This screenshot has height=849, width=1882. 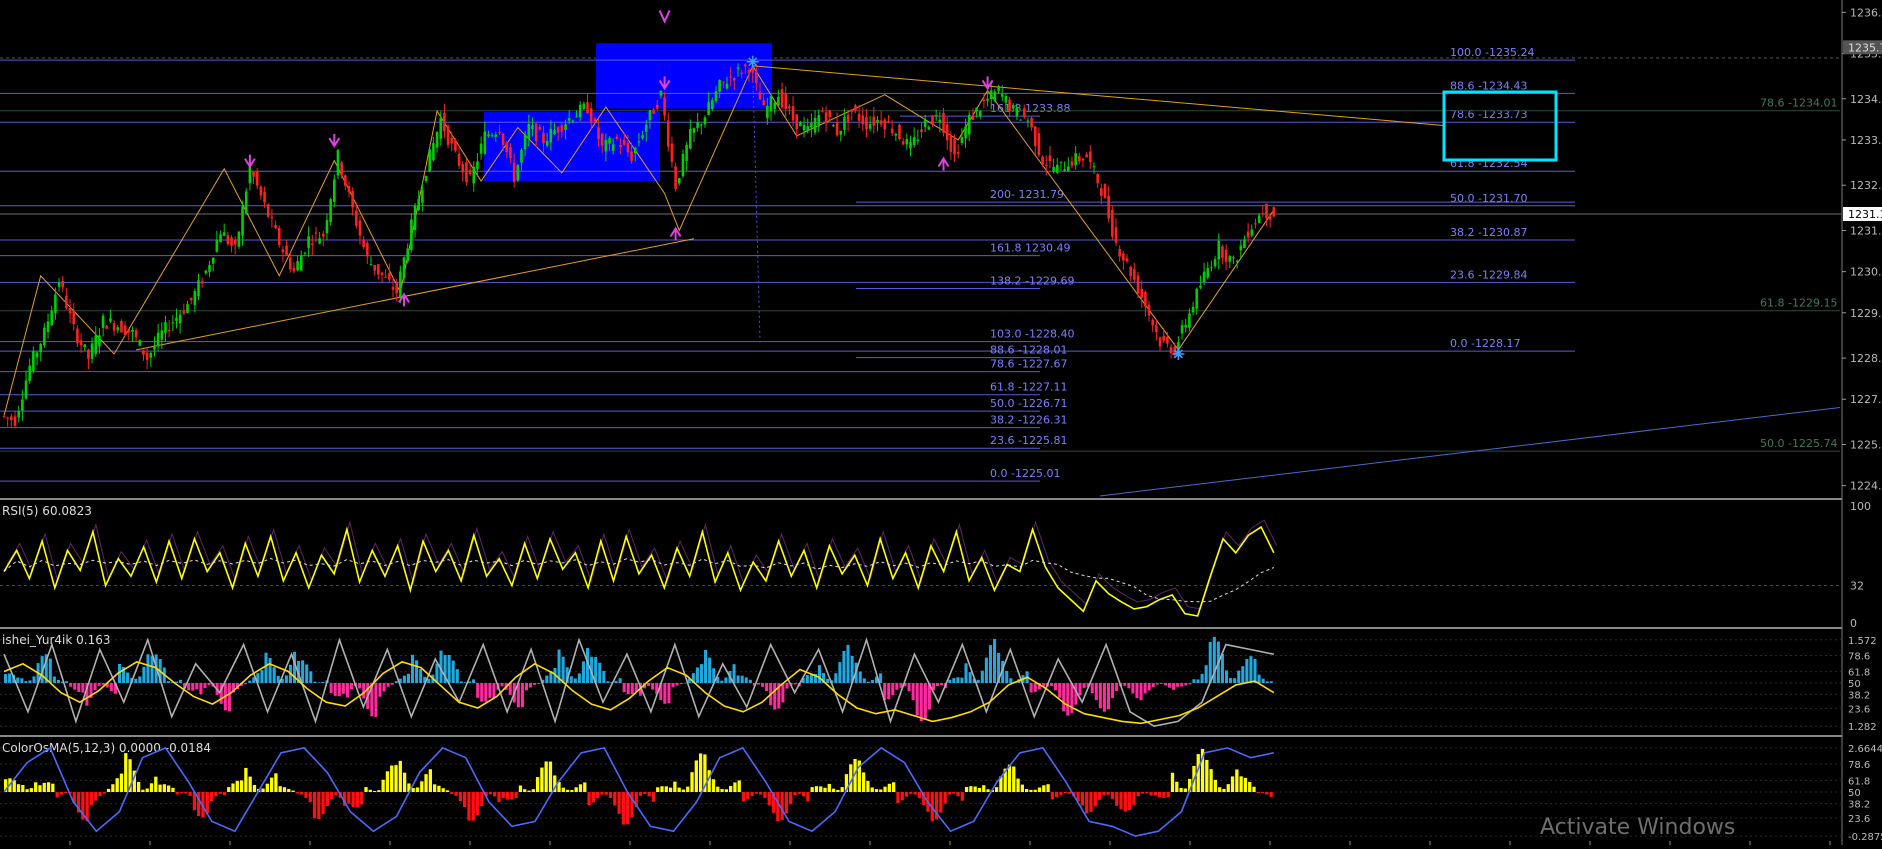 What do you see at coordinates (1030, 248) in the screenshot?
I see `fib-level-label: 161.8 1230.49` at bounding box center [1030, 248].